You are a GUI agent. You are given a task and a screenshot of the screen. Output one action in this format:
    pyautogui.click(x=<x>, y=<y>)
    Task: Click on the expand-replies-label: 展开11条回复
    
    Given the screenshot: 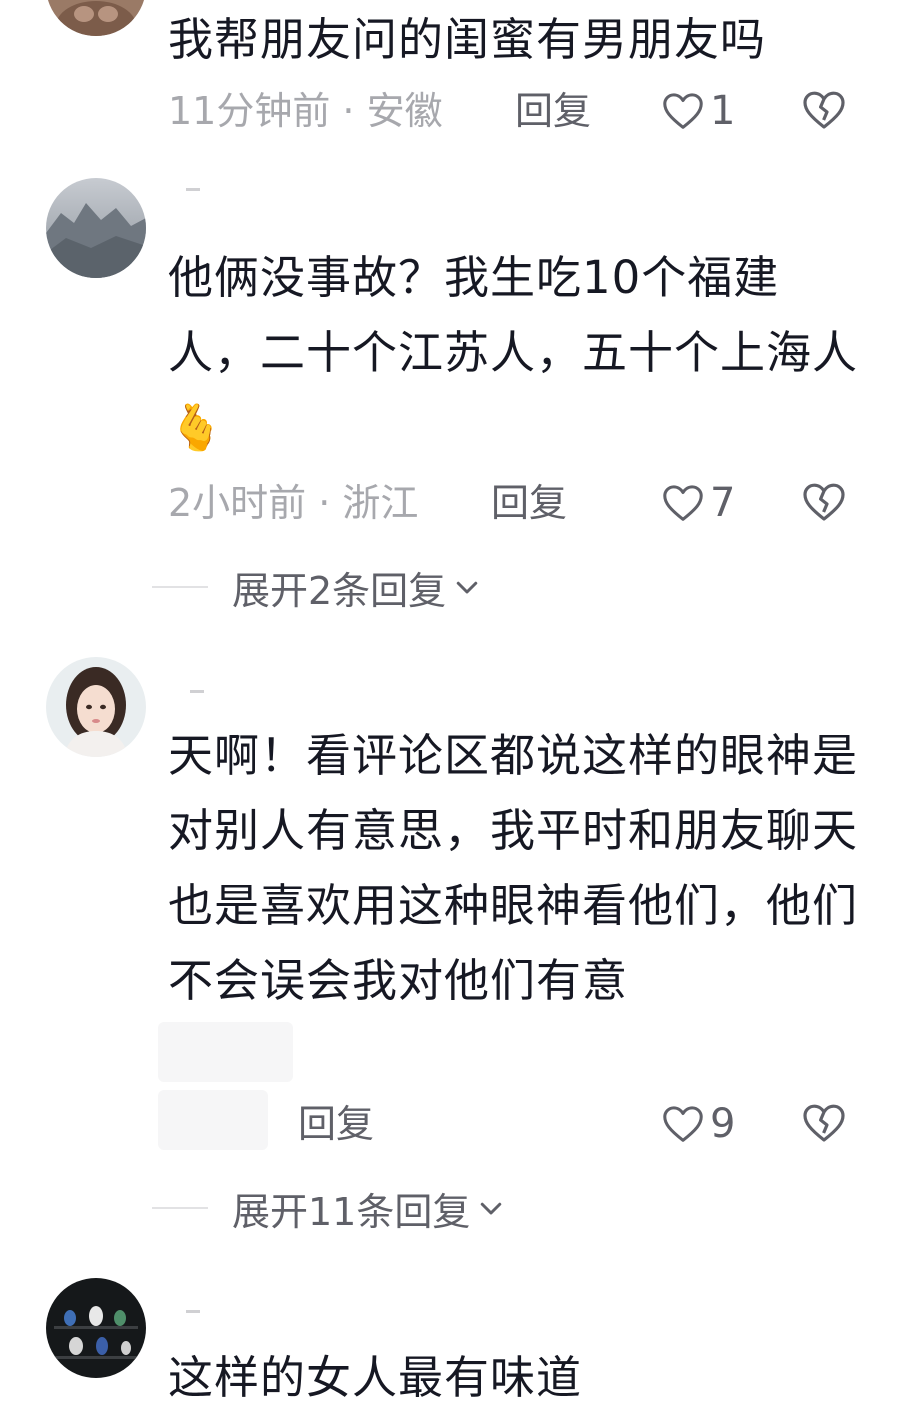 What is the action you would take?
    pyautogui.click(x=351, y=1211)
    